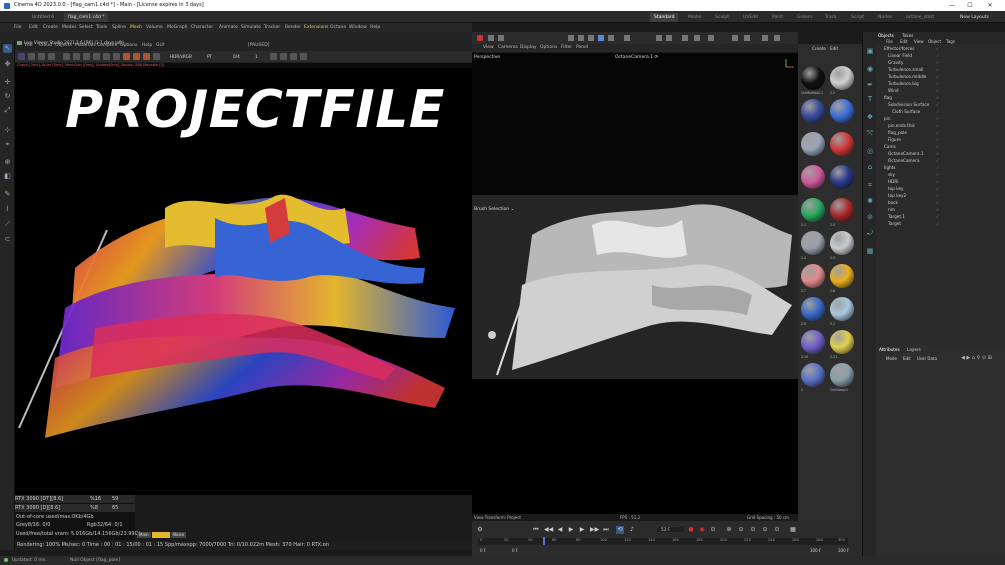  What do you see at coordinates (18, 27) in the screenshot?
I see `menu-file: File` at bounding box center [18, 27].